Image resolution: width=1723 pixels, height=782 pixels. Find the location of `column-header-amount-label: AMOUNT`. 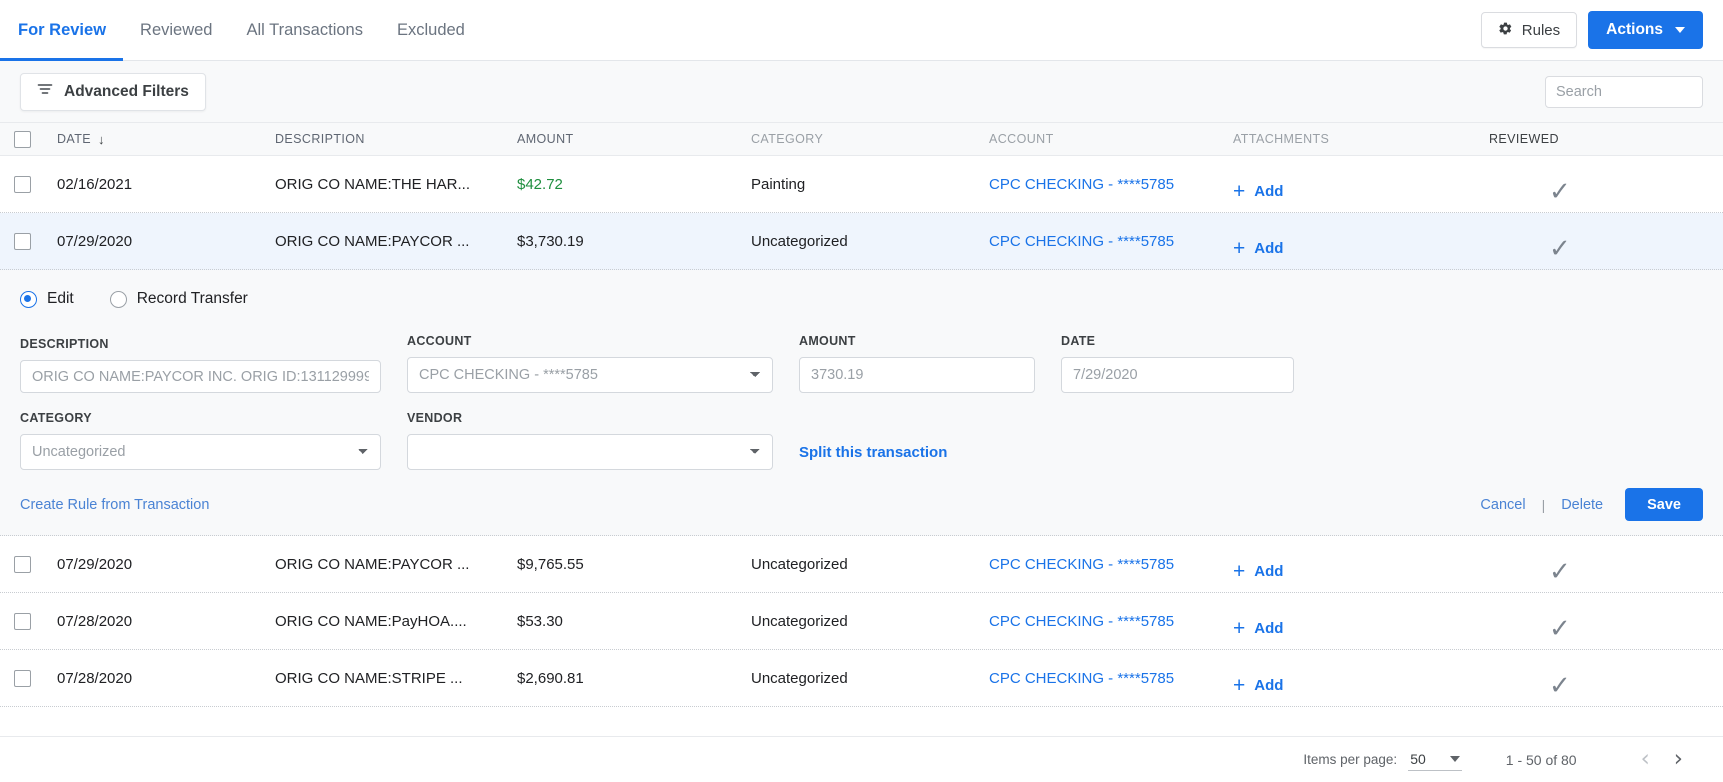

column-header-amount-label: AMOUNT is located at coordinates (545, 139).